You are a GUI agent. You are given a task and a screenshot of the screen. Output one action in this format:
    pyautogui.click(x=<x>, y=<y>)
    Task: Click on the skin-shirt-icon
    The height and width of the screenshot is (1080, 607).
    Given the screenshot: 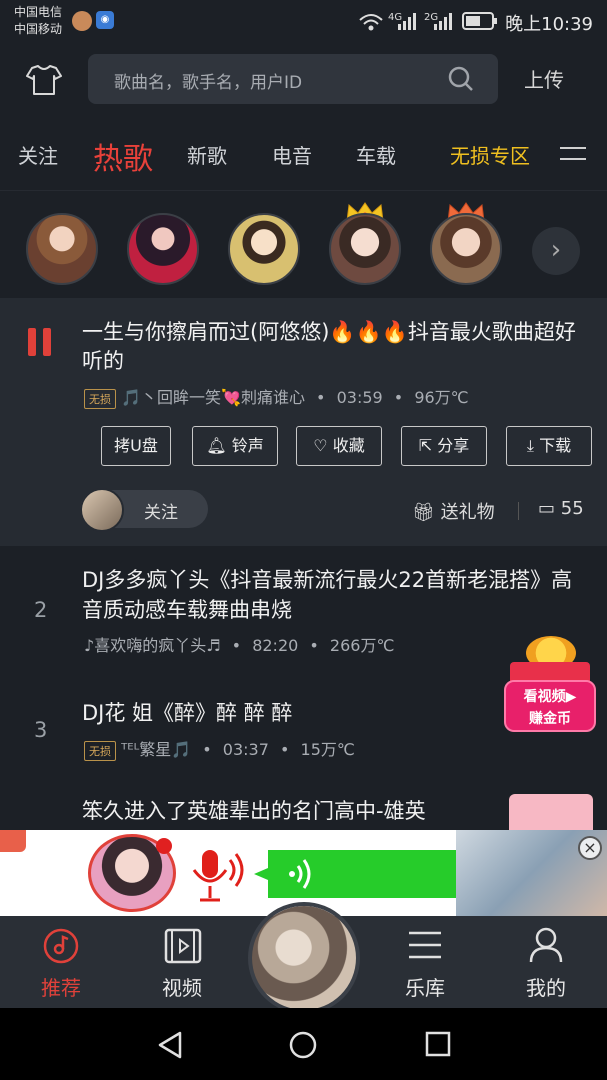 What is the action you would take?
    pyautogui.click(x=44, y=80)
    